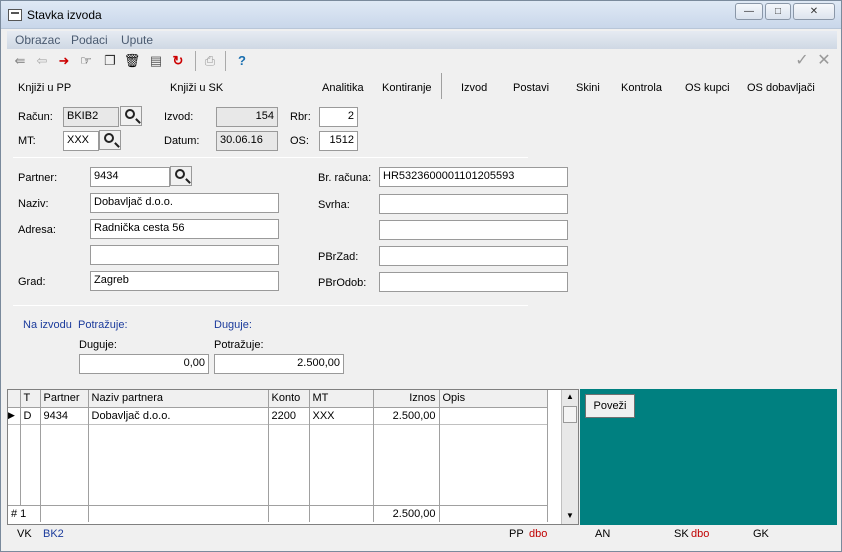 Image resolution: width=842 pixels, height=552 pixels. What do you see at coordinates (334, 205) in the screenshot?
I see `svrha-label: Svrha:` at bounding box center [334, 205].